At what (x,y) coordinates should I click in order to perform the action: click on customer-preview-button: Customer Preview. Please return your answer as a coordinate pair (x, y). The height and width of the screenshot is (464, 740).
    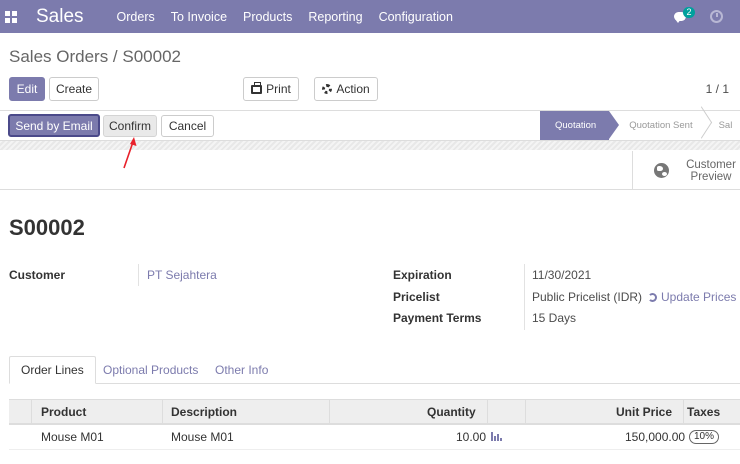
    Looking at the image, I should click on (686, 170).